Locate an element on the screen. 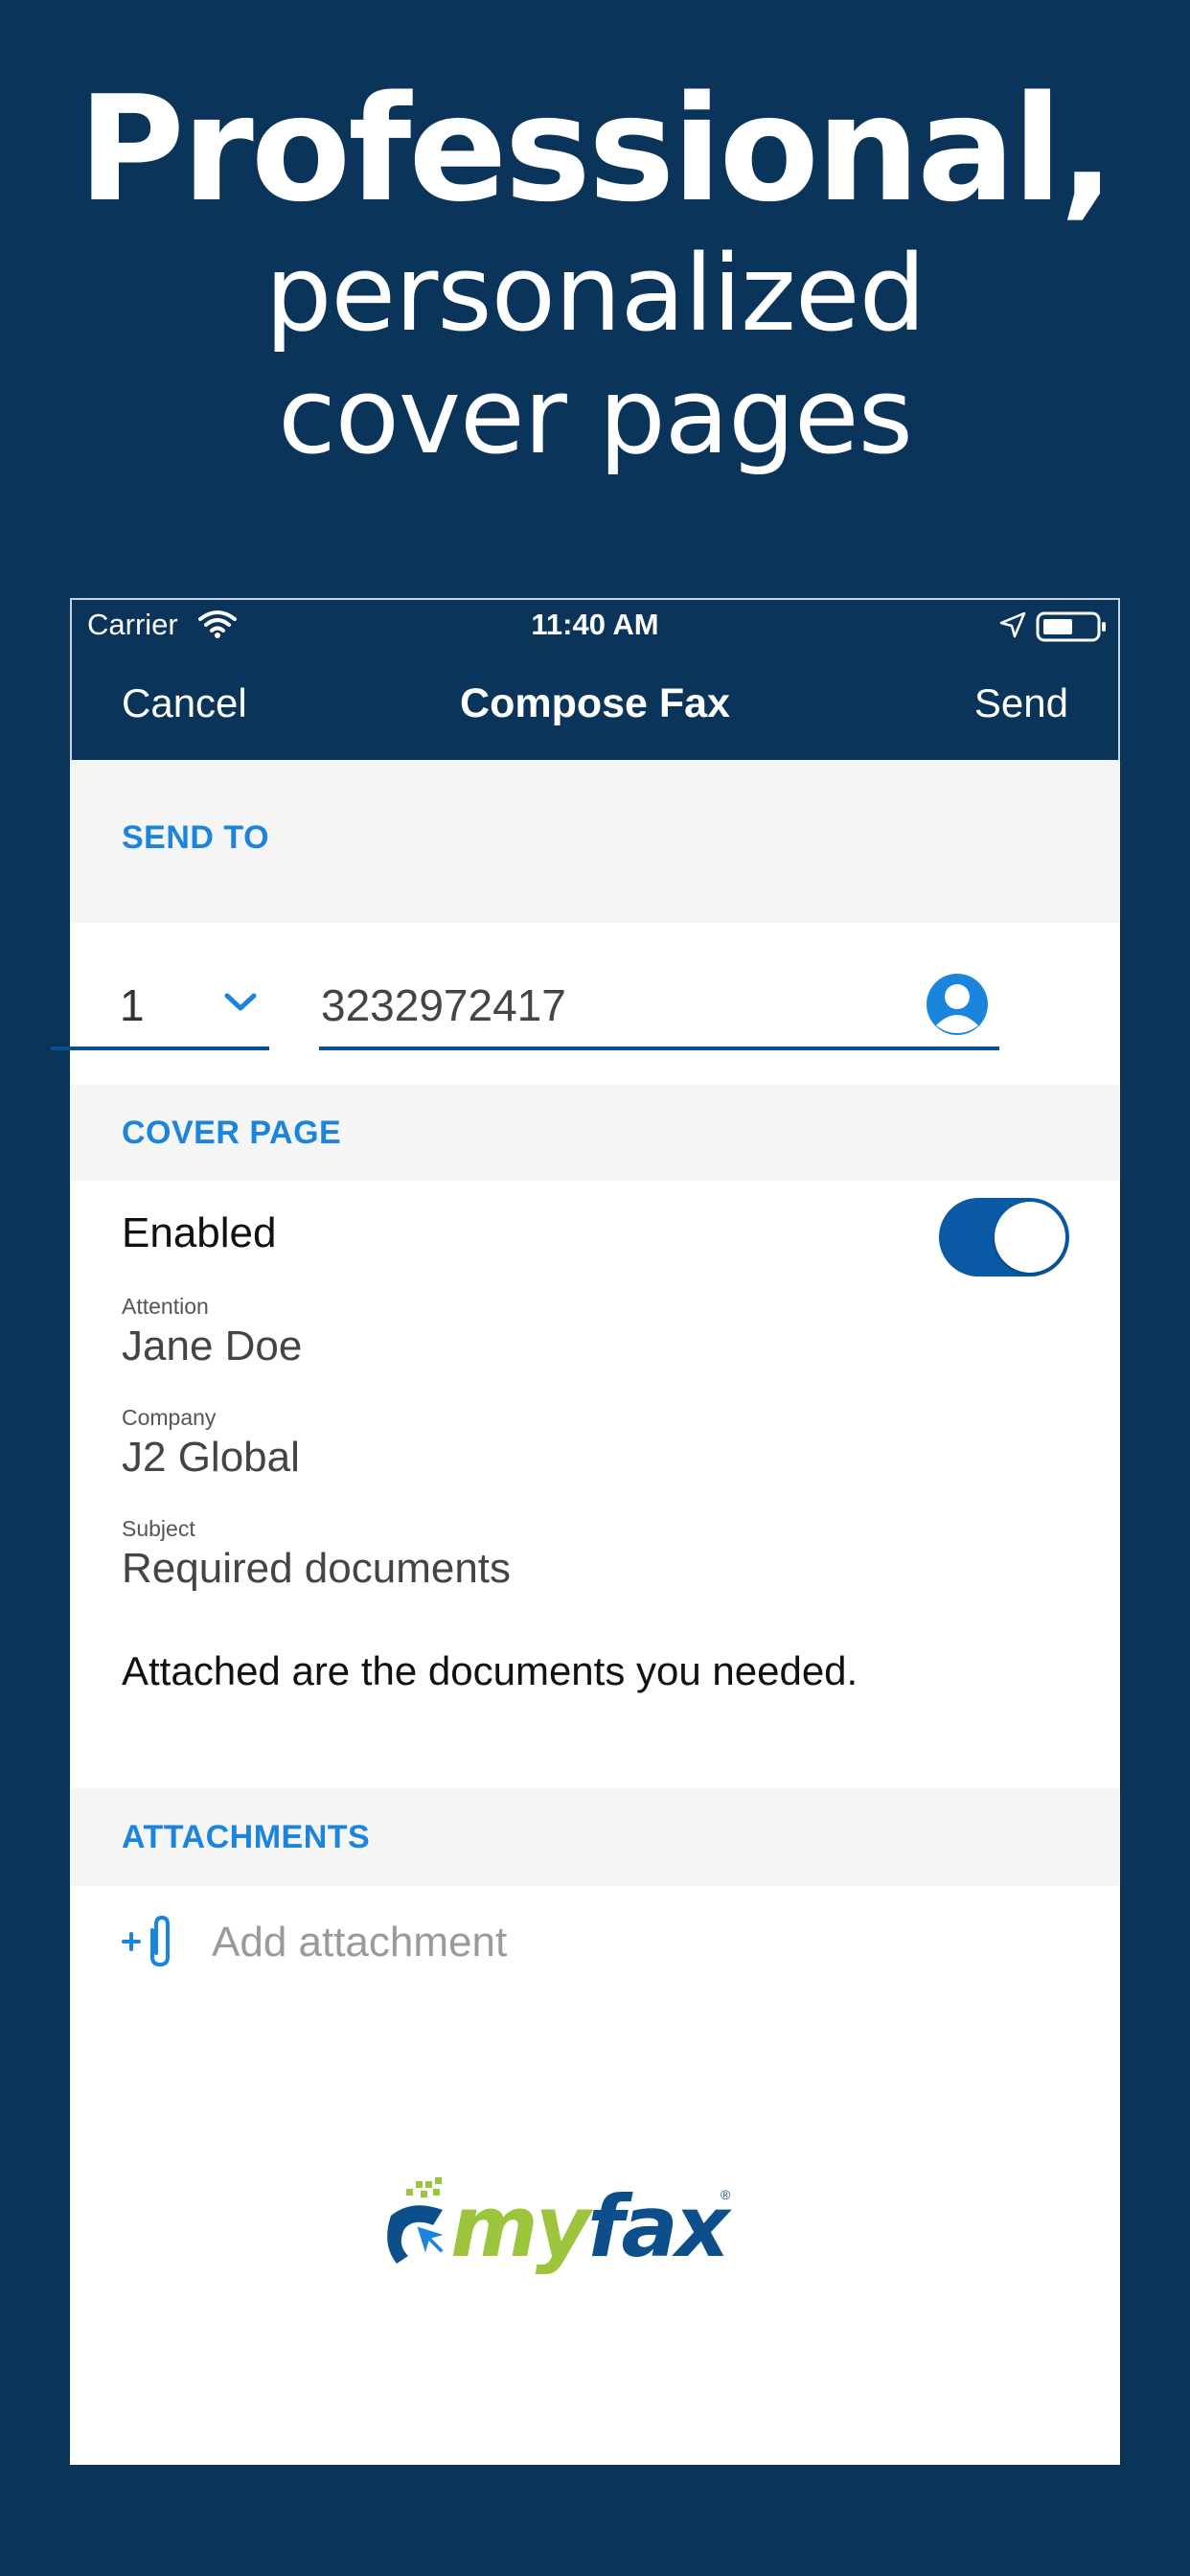 The width and height of the screenshot is (1190, 2576). fax-number-value: 3232972417 is located at coordinates (444, 1005).